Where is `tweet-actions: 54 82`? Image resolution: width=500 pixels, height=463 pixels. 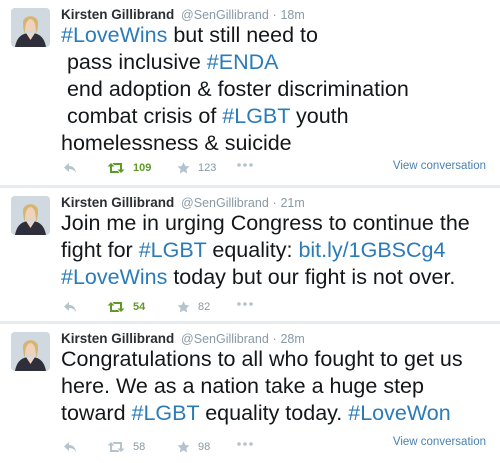
tweet-actions: 54 82 is located at coordinates (163, 309).